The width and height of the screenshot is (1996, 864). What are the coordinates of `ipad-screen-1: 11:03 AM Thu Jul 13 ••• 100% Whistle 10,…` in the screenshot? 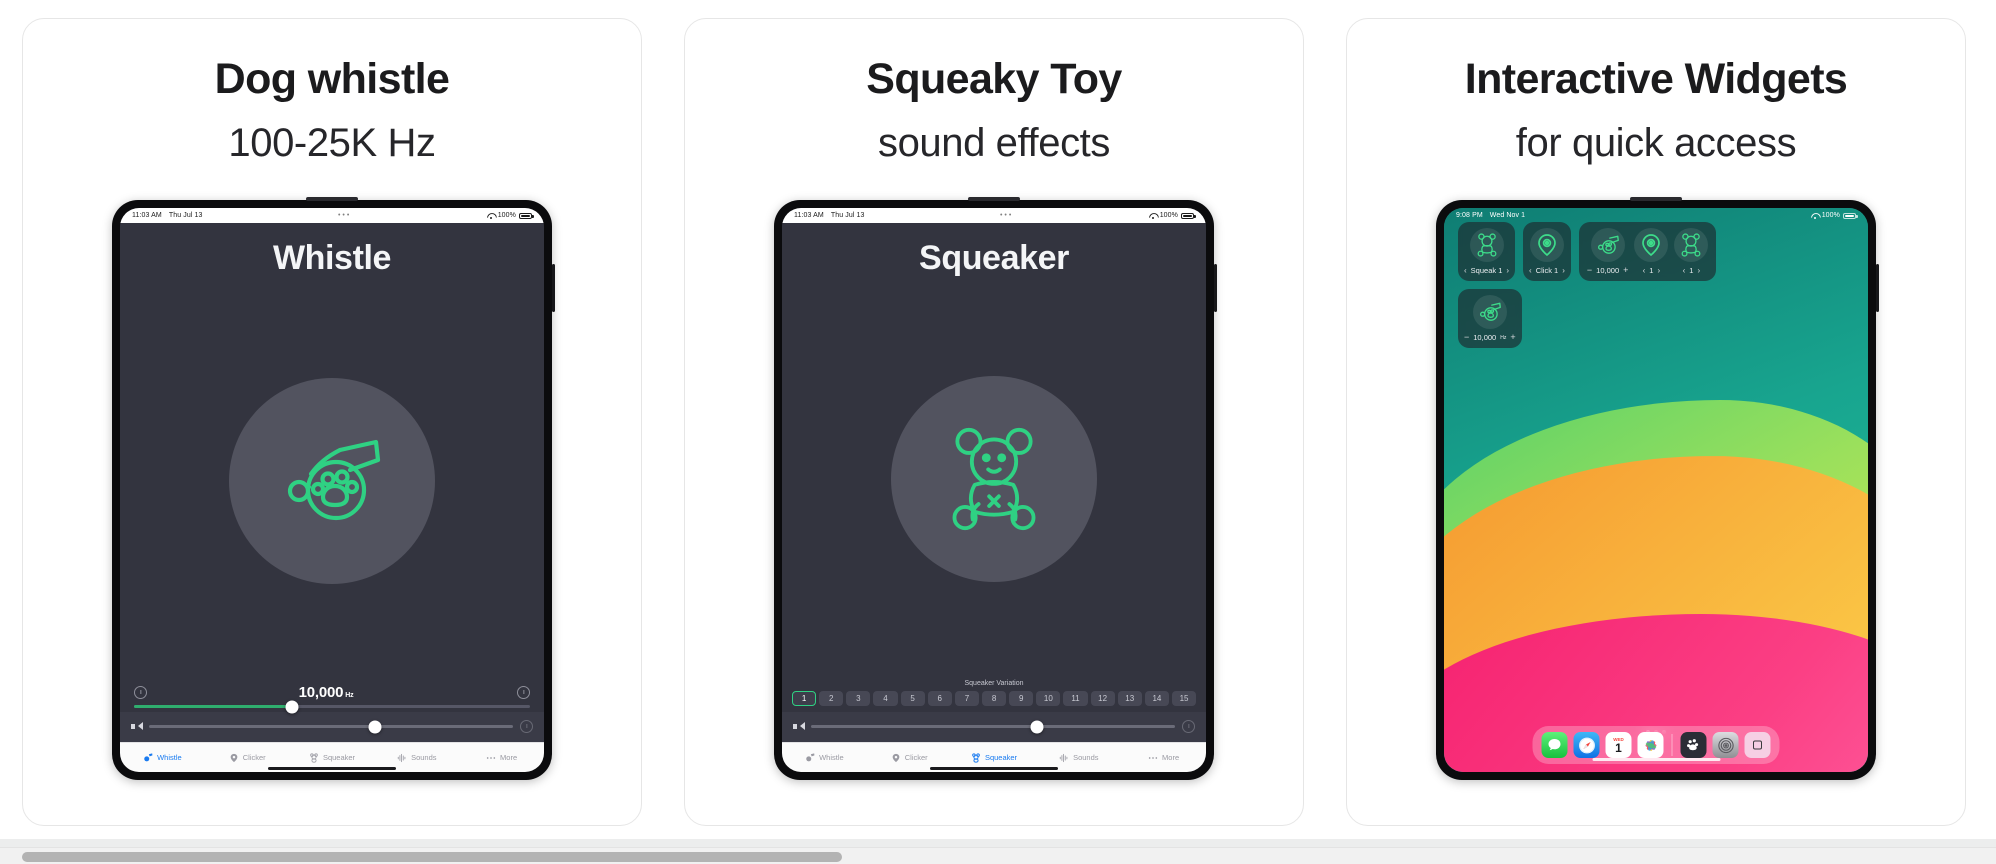 It's located at (332, 490).